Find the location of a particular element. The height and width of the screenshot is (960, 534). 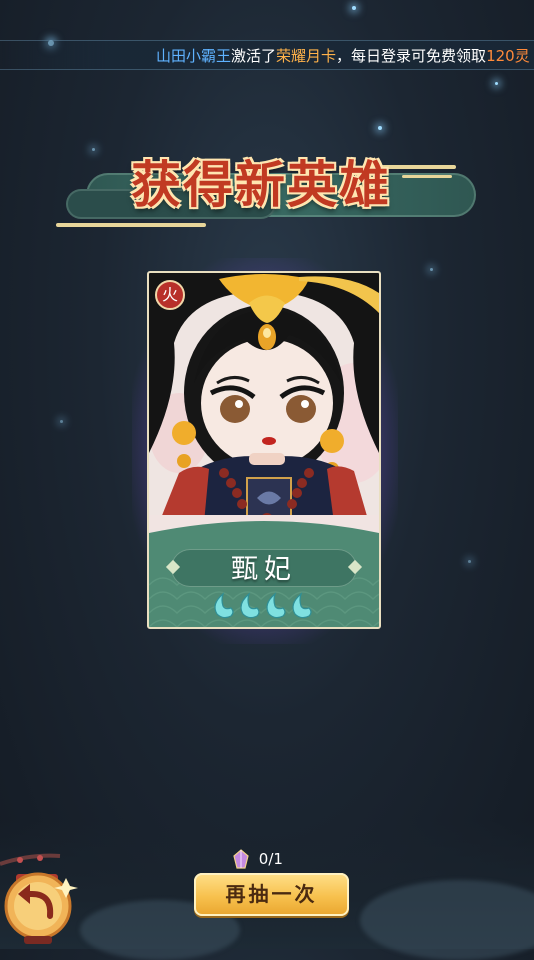

marquee-text: 山田小霸王激活了荣耀月卡，每日登录可免费领取120灵 is located at coordinates (343, 55).